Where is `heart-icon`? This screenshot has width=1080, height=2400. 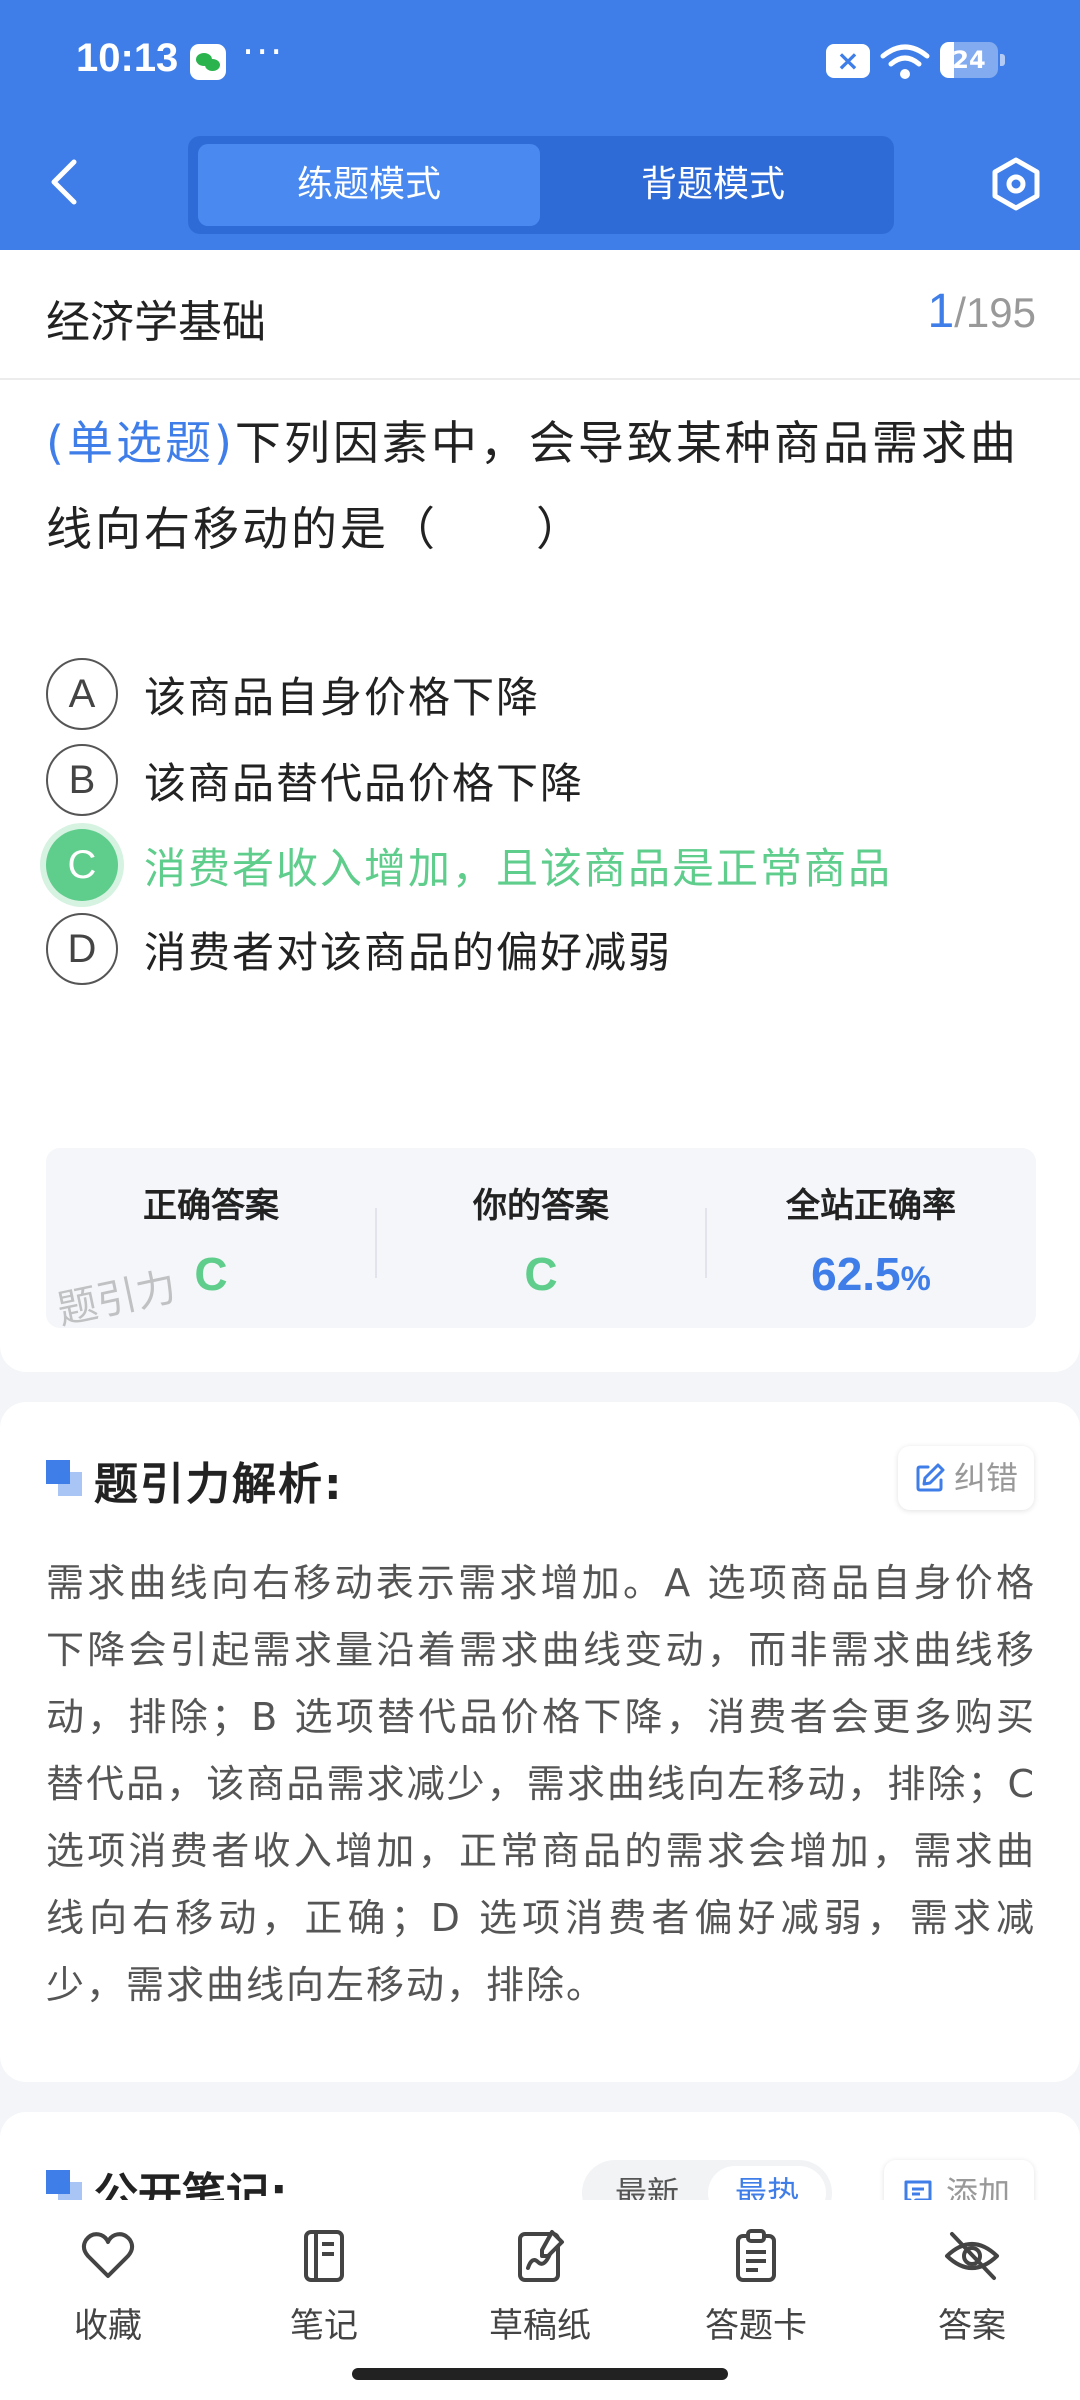 heart-icon is located at coordinates (108, 2255).